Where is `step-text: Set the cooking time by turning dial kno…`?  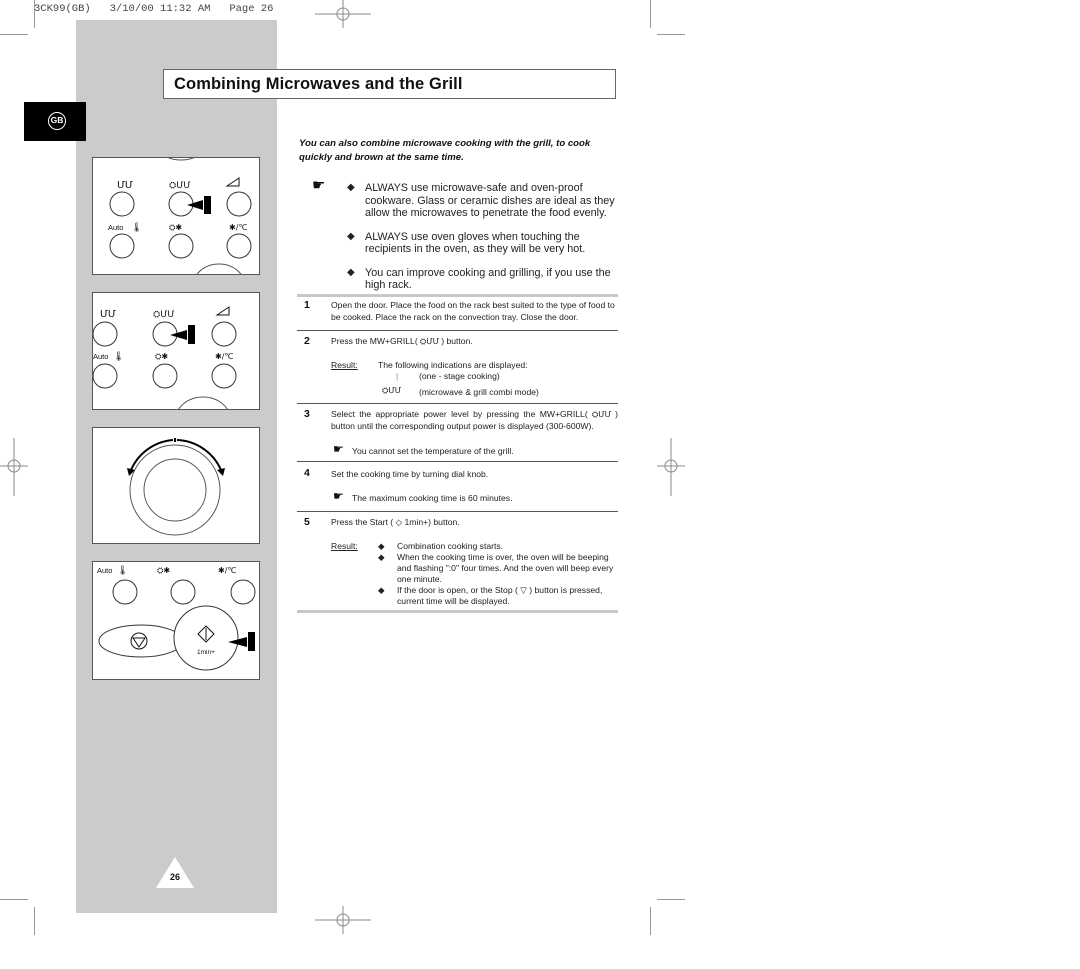
step-text: Set the cooking time by turning dial kno… is located at coordinates (410, 474).